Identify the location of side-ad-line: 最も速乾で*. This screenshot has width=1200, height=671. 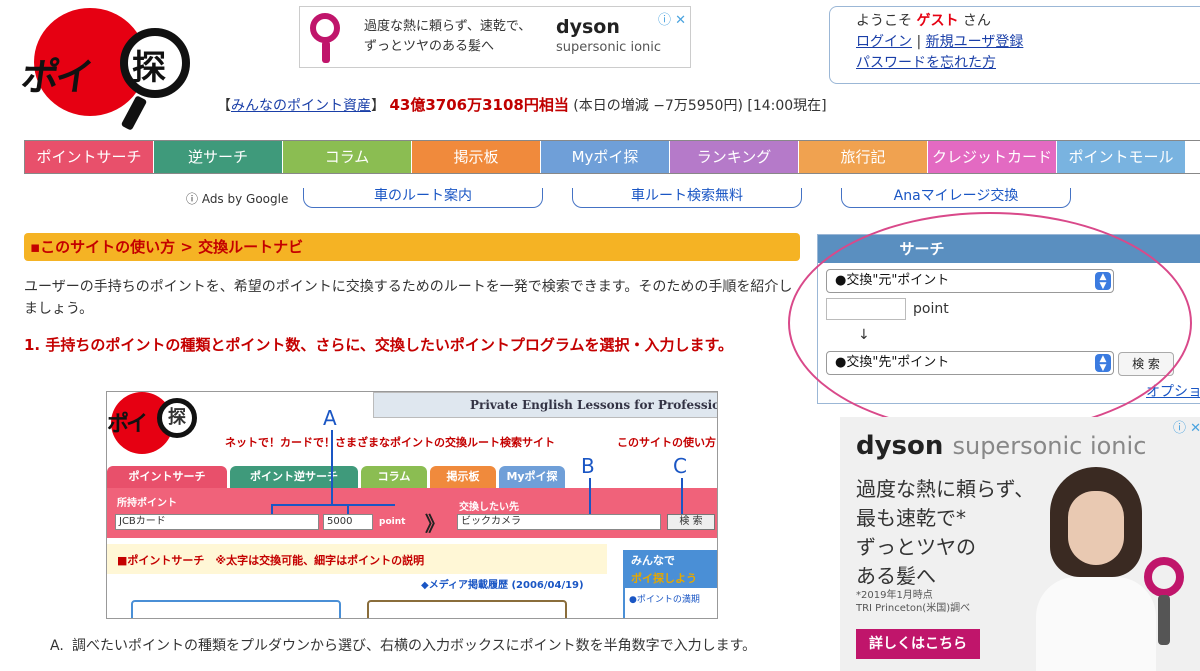
(911, 518).